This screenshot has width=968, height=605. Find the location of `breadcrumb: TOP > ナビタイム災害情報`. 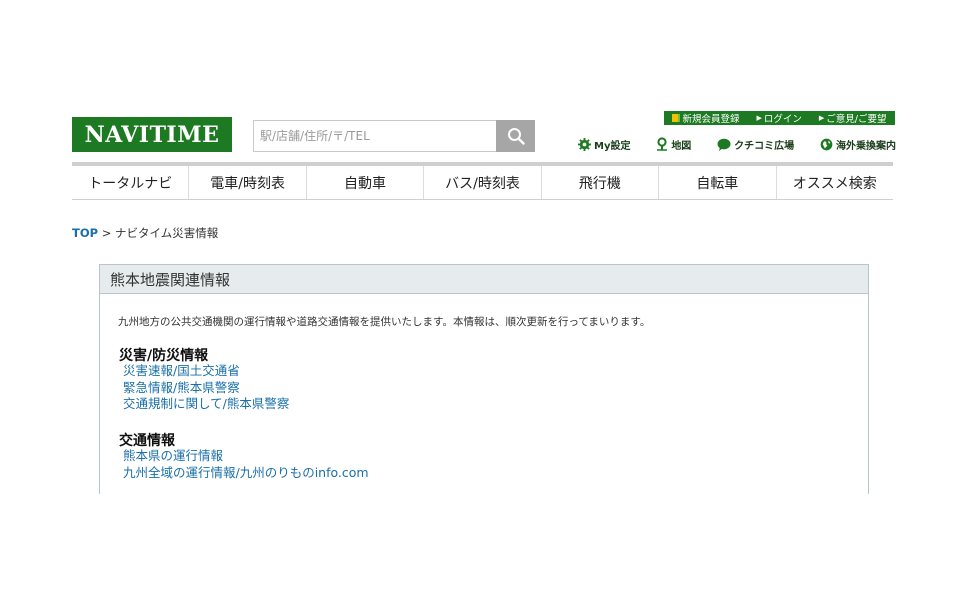

breadcrumb: TOP > ナビタイム災害情報 is located at coordinates (145, 233).